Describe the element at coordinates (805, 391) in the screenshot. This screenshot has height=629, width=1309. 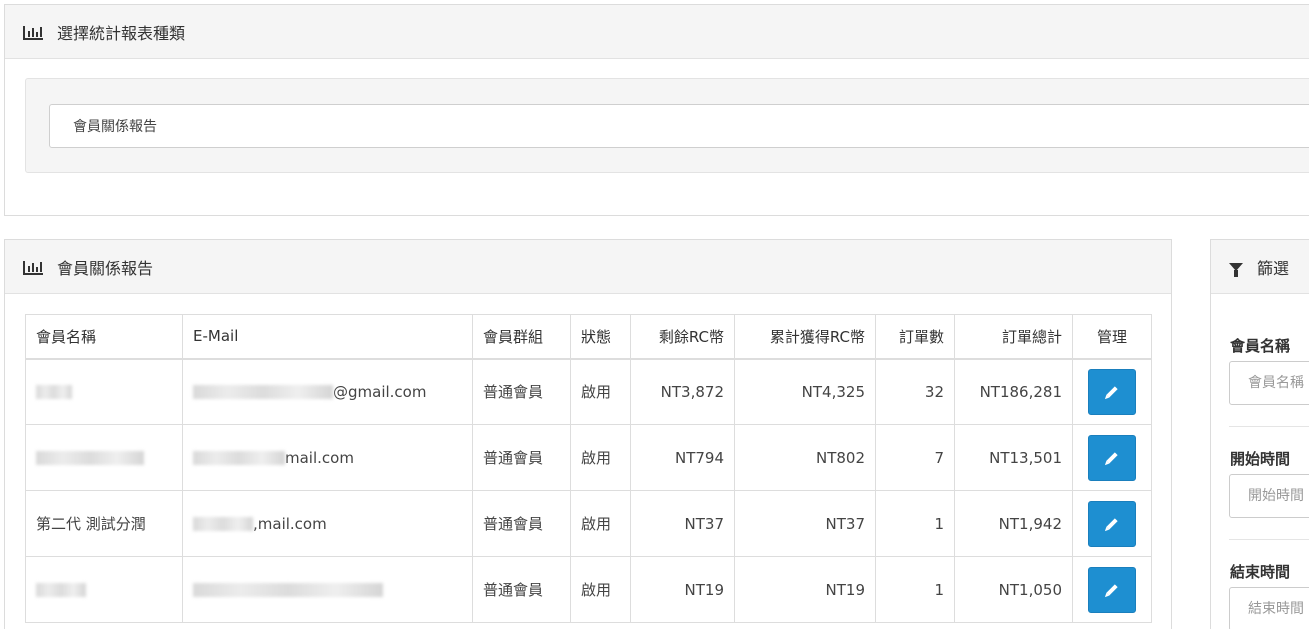
I see `rc-total-cell: NT4,325` at that location.